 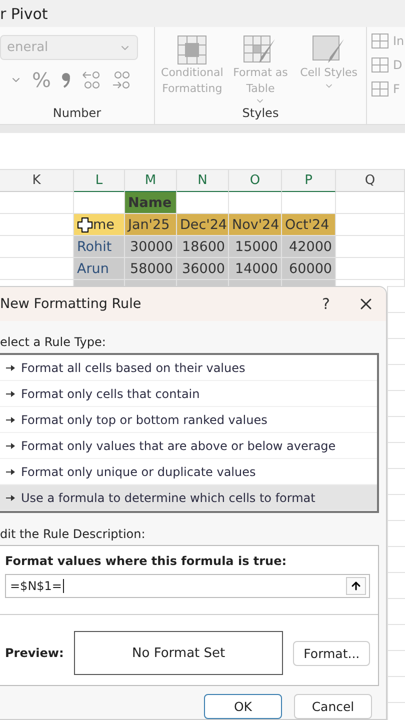 I want to click on group-label: Number, so click(x=77, y=113).